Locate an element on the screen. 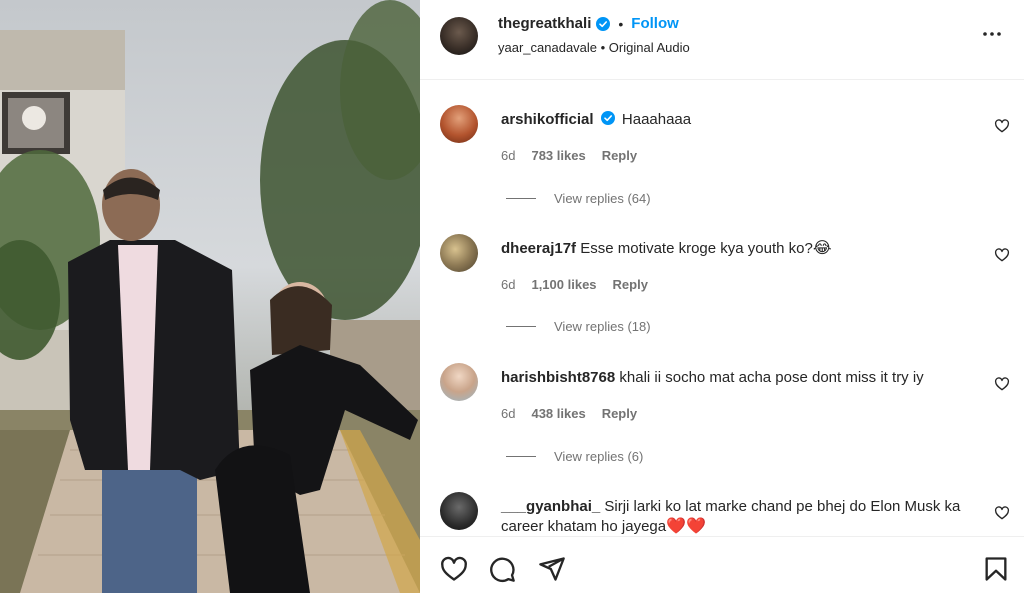  author-avatar is located at coordinates (459, 36).